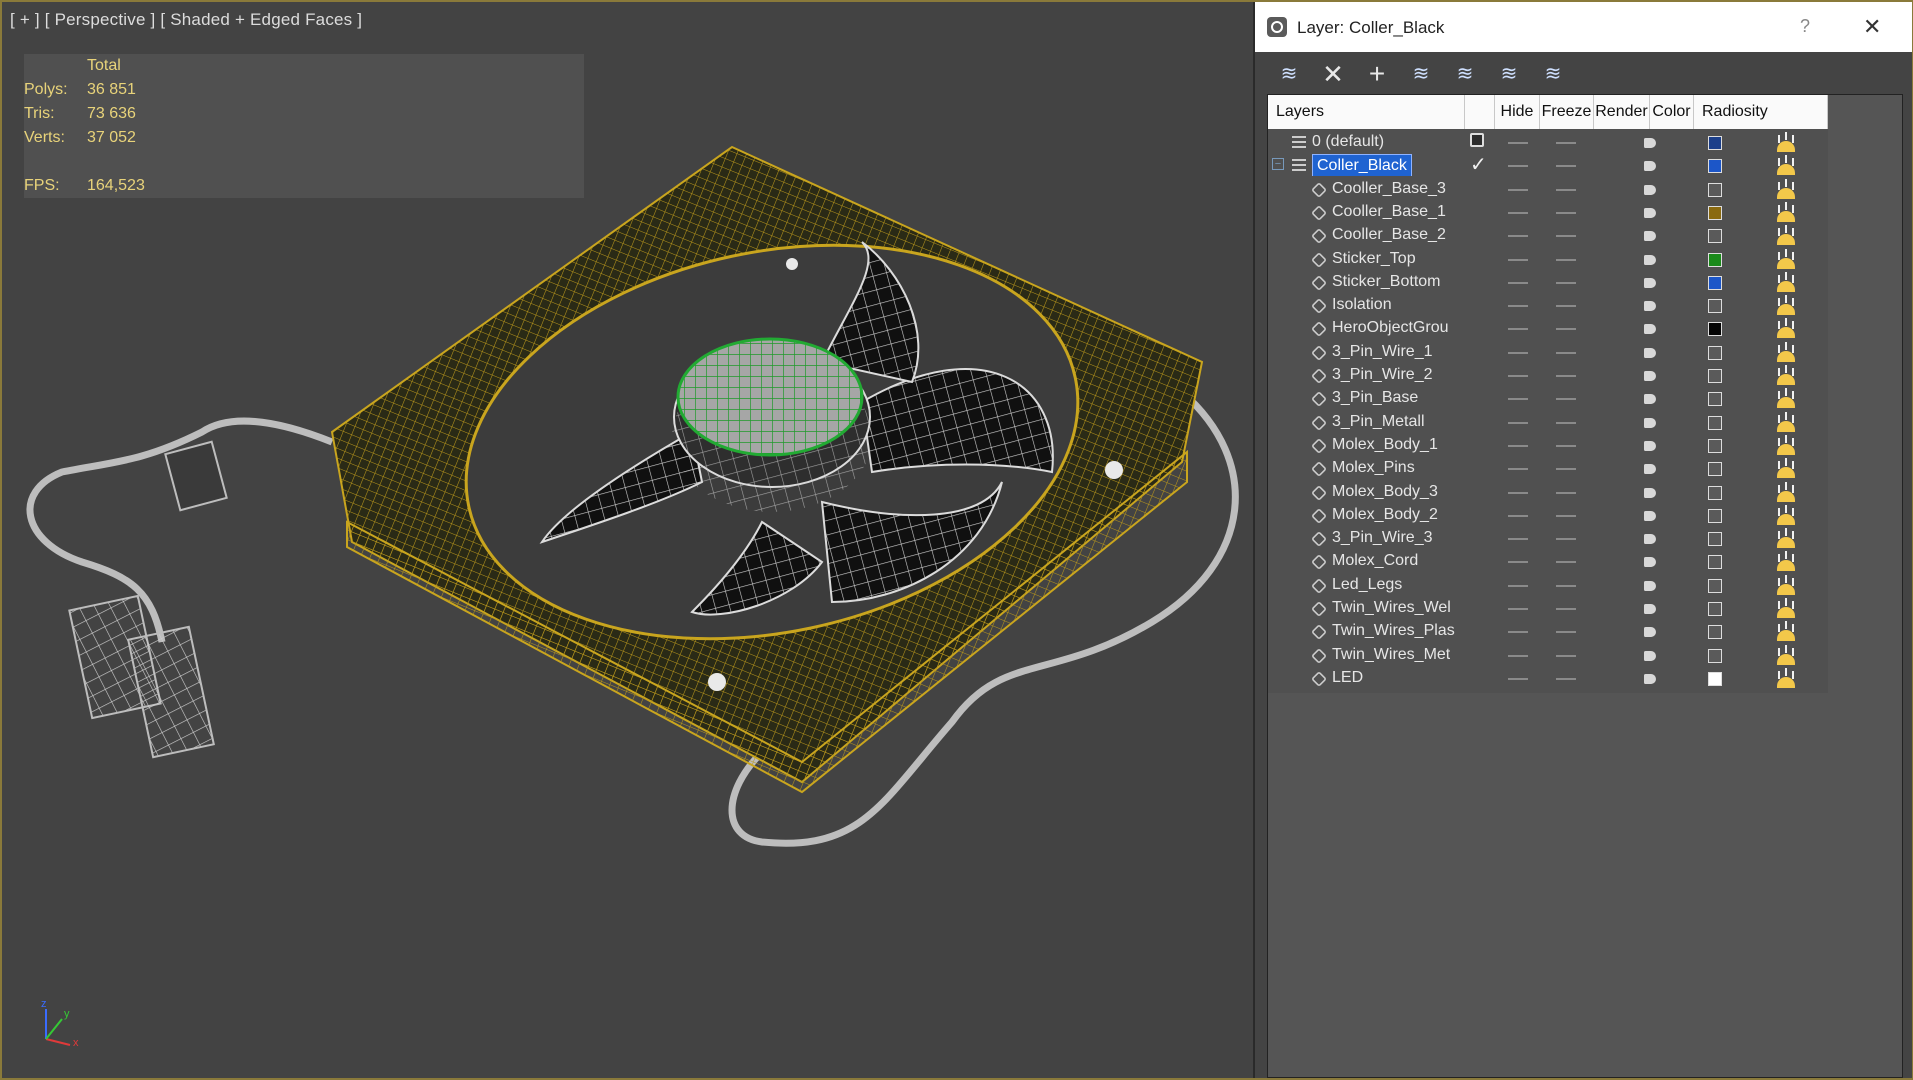 This screenshot has width=1913, height=1080. What do you see at coordinates (1378, 422) in the screenshot?
I see `layer-name: 3_Pin_Metall` at bounding box center [1378, 422].